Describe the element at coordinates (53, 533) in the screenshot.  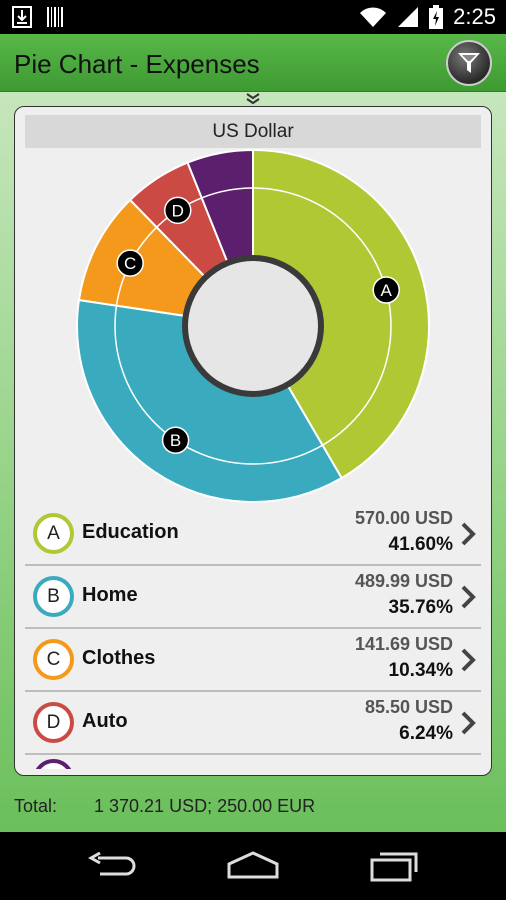
I see `category-badge: A` at that location.